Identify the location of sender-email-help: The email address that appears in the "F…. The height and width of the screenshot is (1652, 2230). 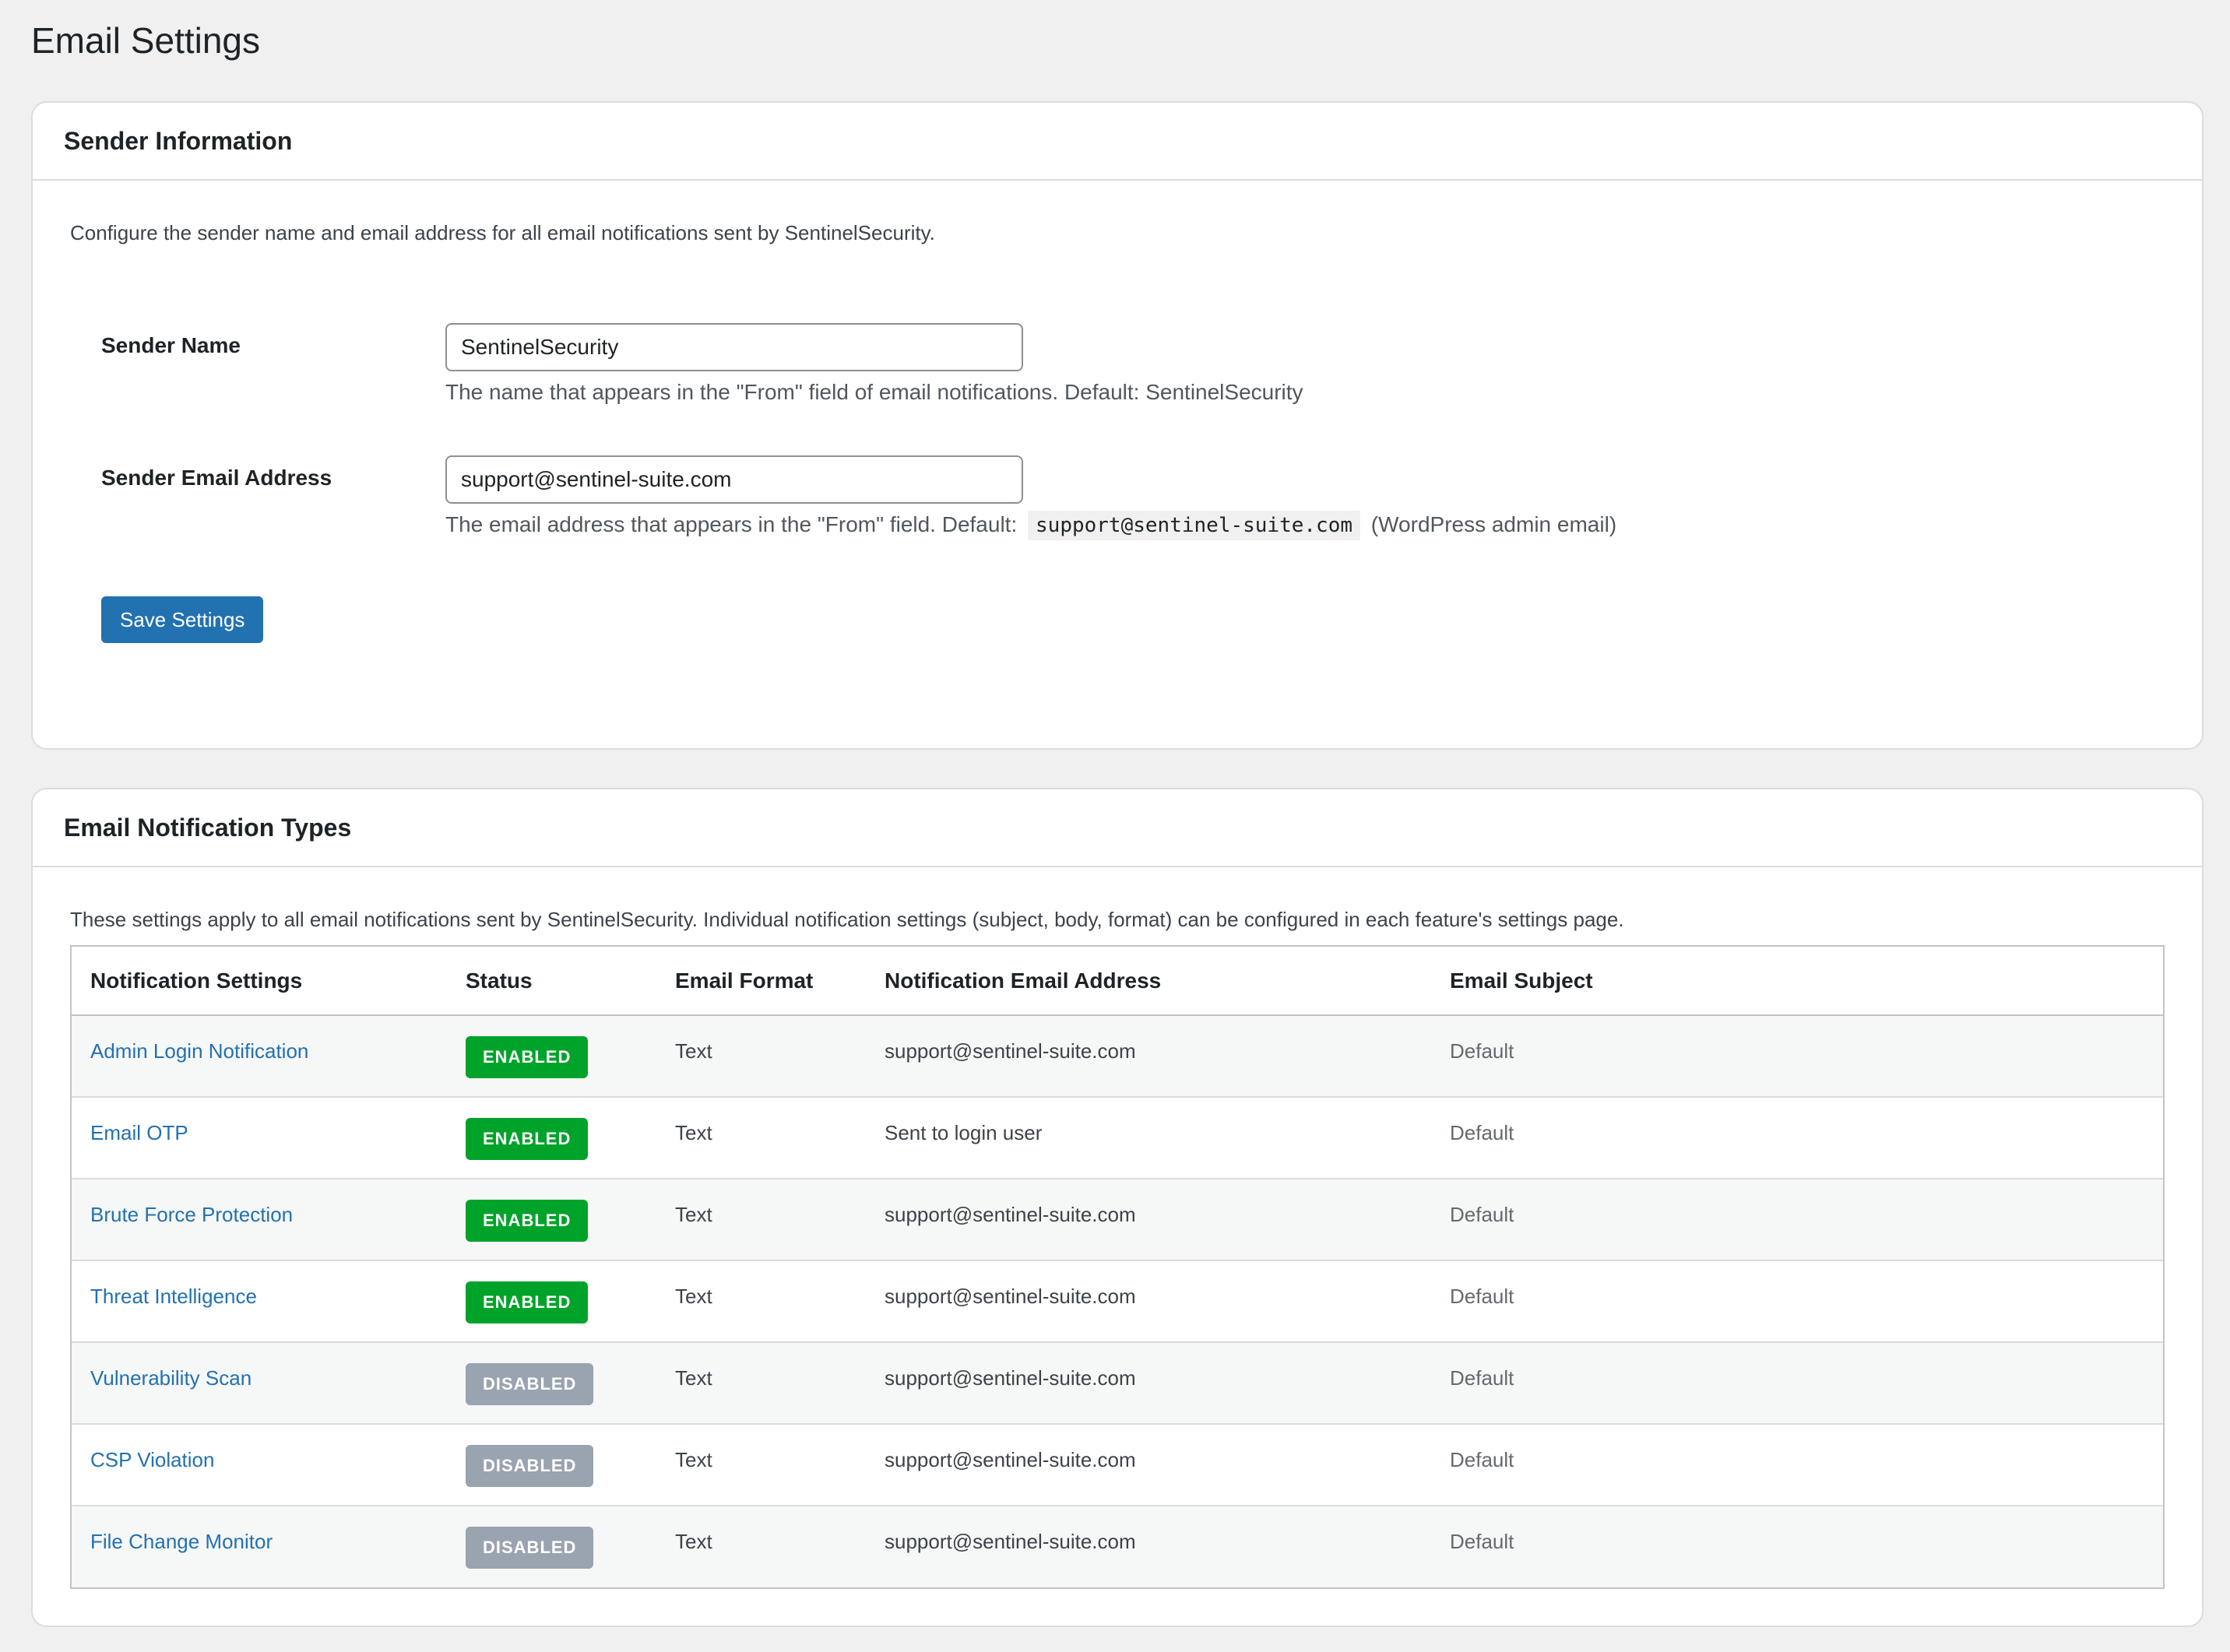
(1031, 525).